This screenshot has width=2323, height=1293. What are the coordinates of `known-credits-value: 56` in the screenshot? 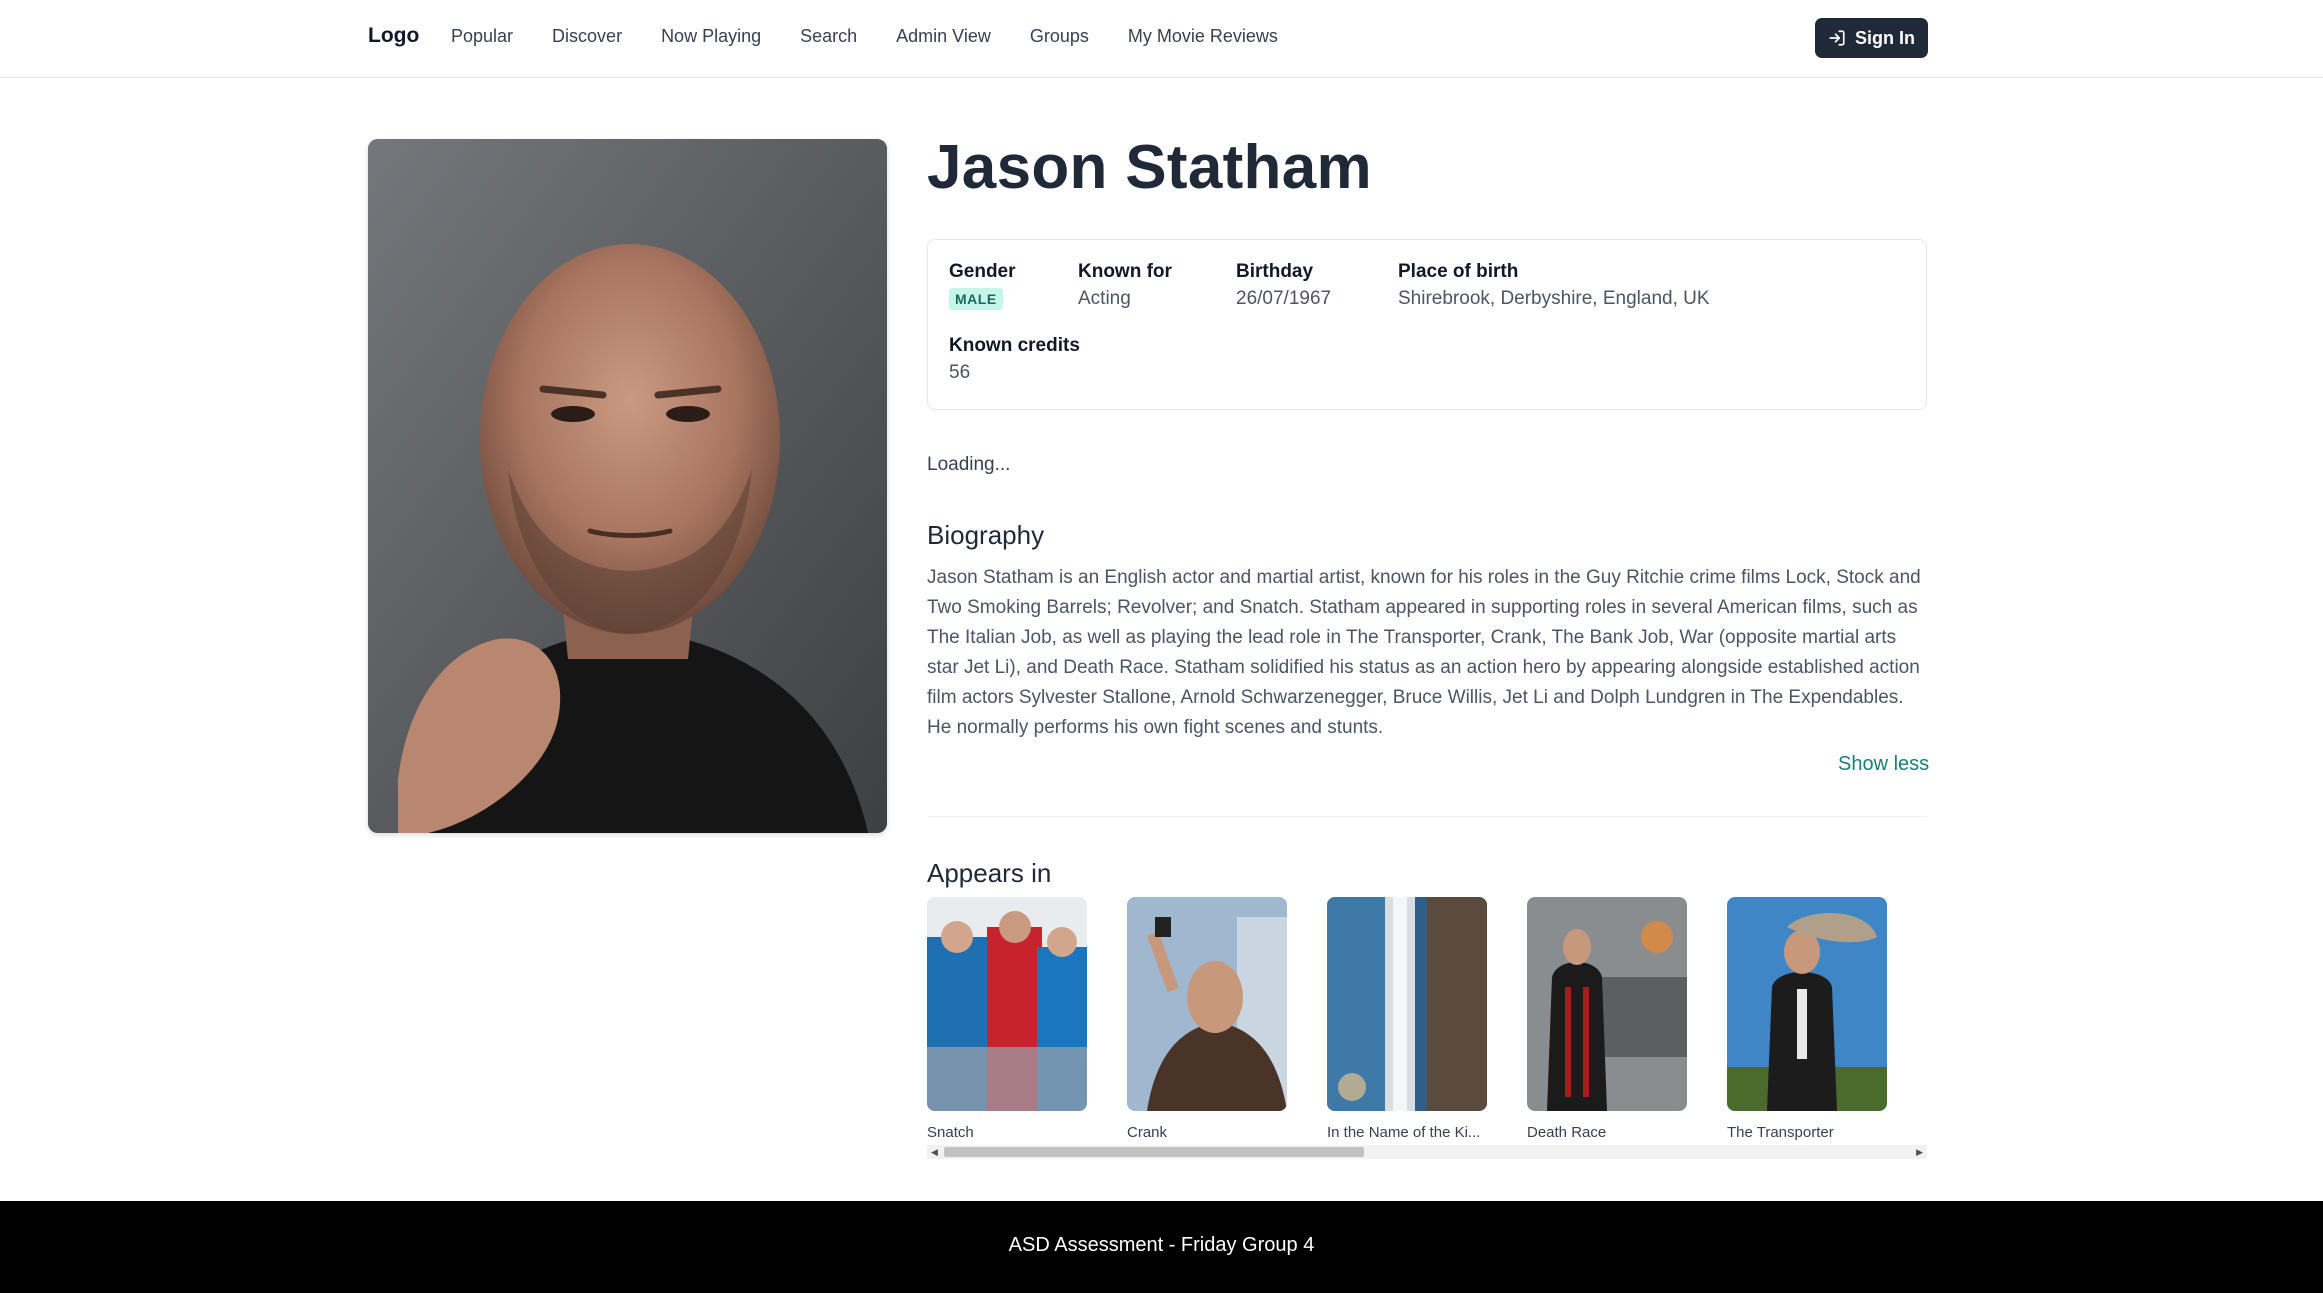 It's located at (960, 372).